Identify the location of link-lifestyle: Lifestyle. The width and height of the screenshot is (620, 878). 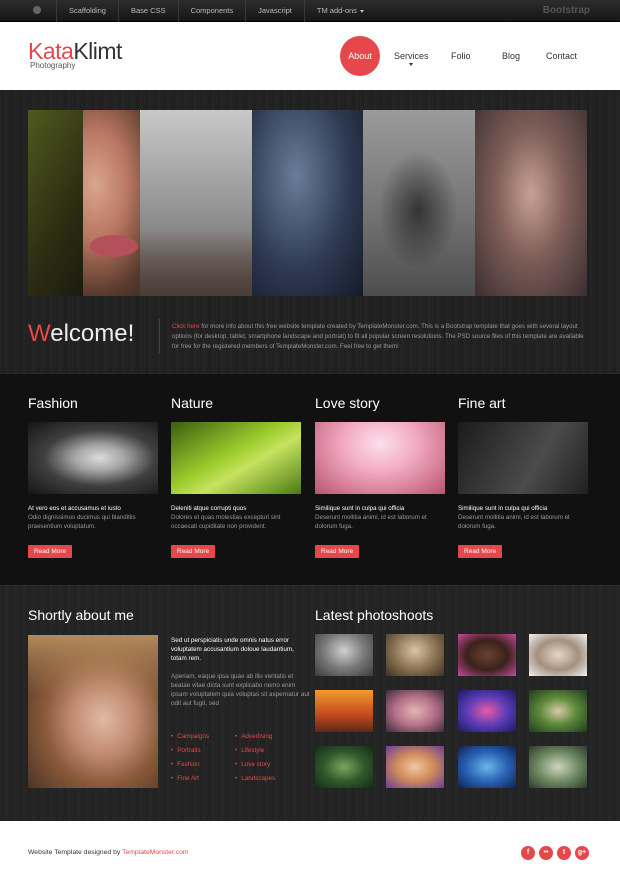
(270, 754).